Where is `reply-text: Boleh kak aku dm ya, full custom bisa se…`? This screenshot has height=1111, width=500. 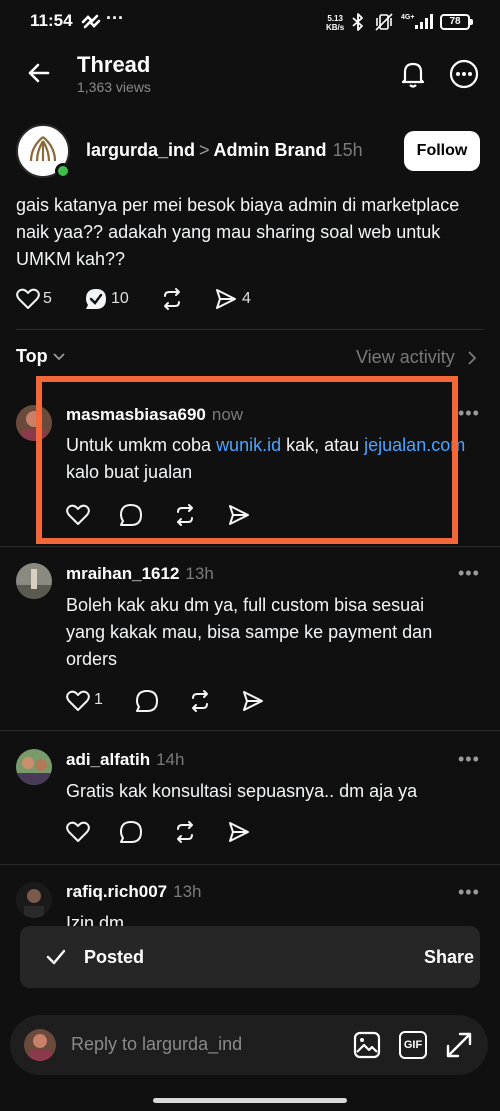 reply-text: Boleh kak aku dm ya, full custom bisa se… is located at coordinates (249, 632).